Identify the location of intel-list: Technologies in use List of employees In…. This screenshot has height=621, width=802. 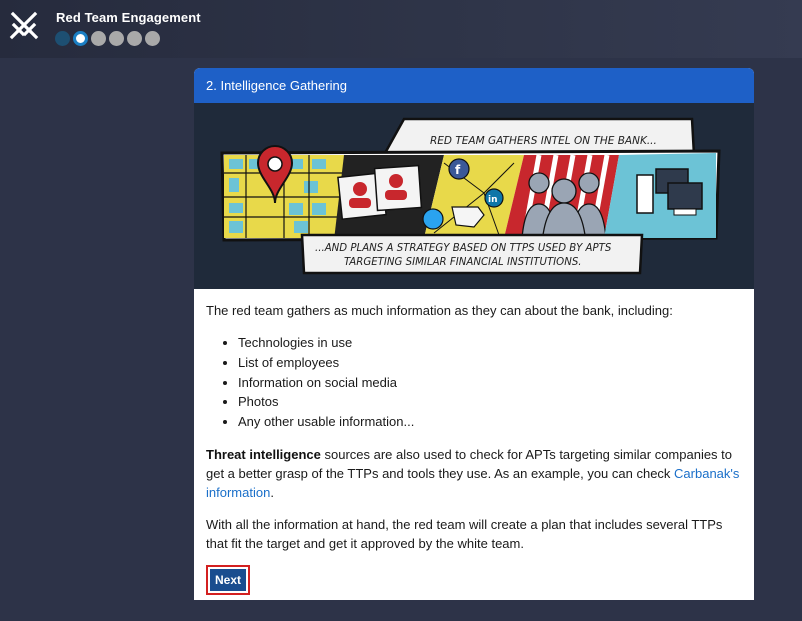
(474, 382).